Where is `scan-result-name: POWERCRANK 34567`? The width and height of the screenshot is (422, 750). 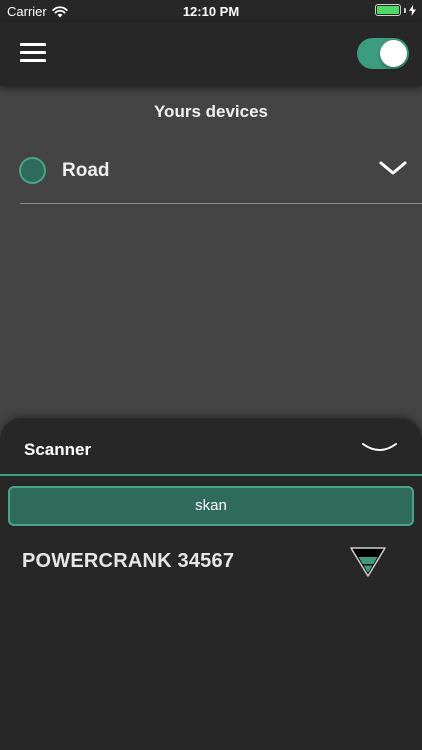
scan-result-name: POWERCRANK 34567 is located at coordinates (128, 561).